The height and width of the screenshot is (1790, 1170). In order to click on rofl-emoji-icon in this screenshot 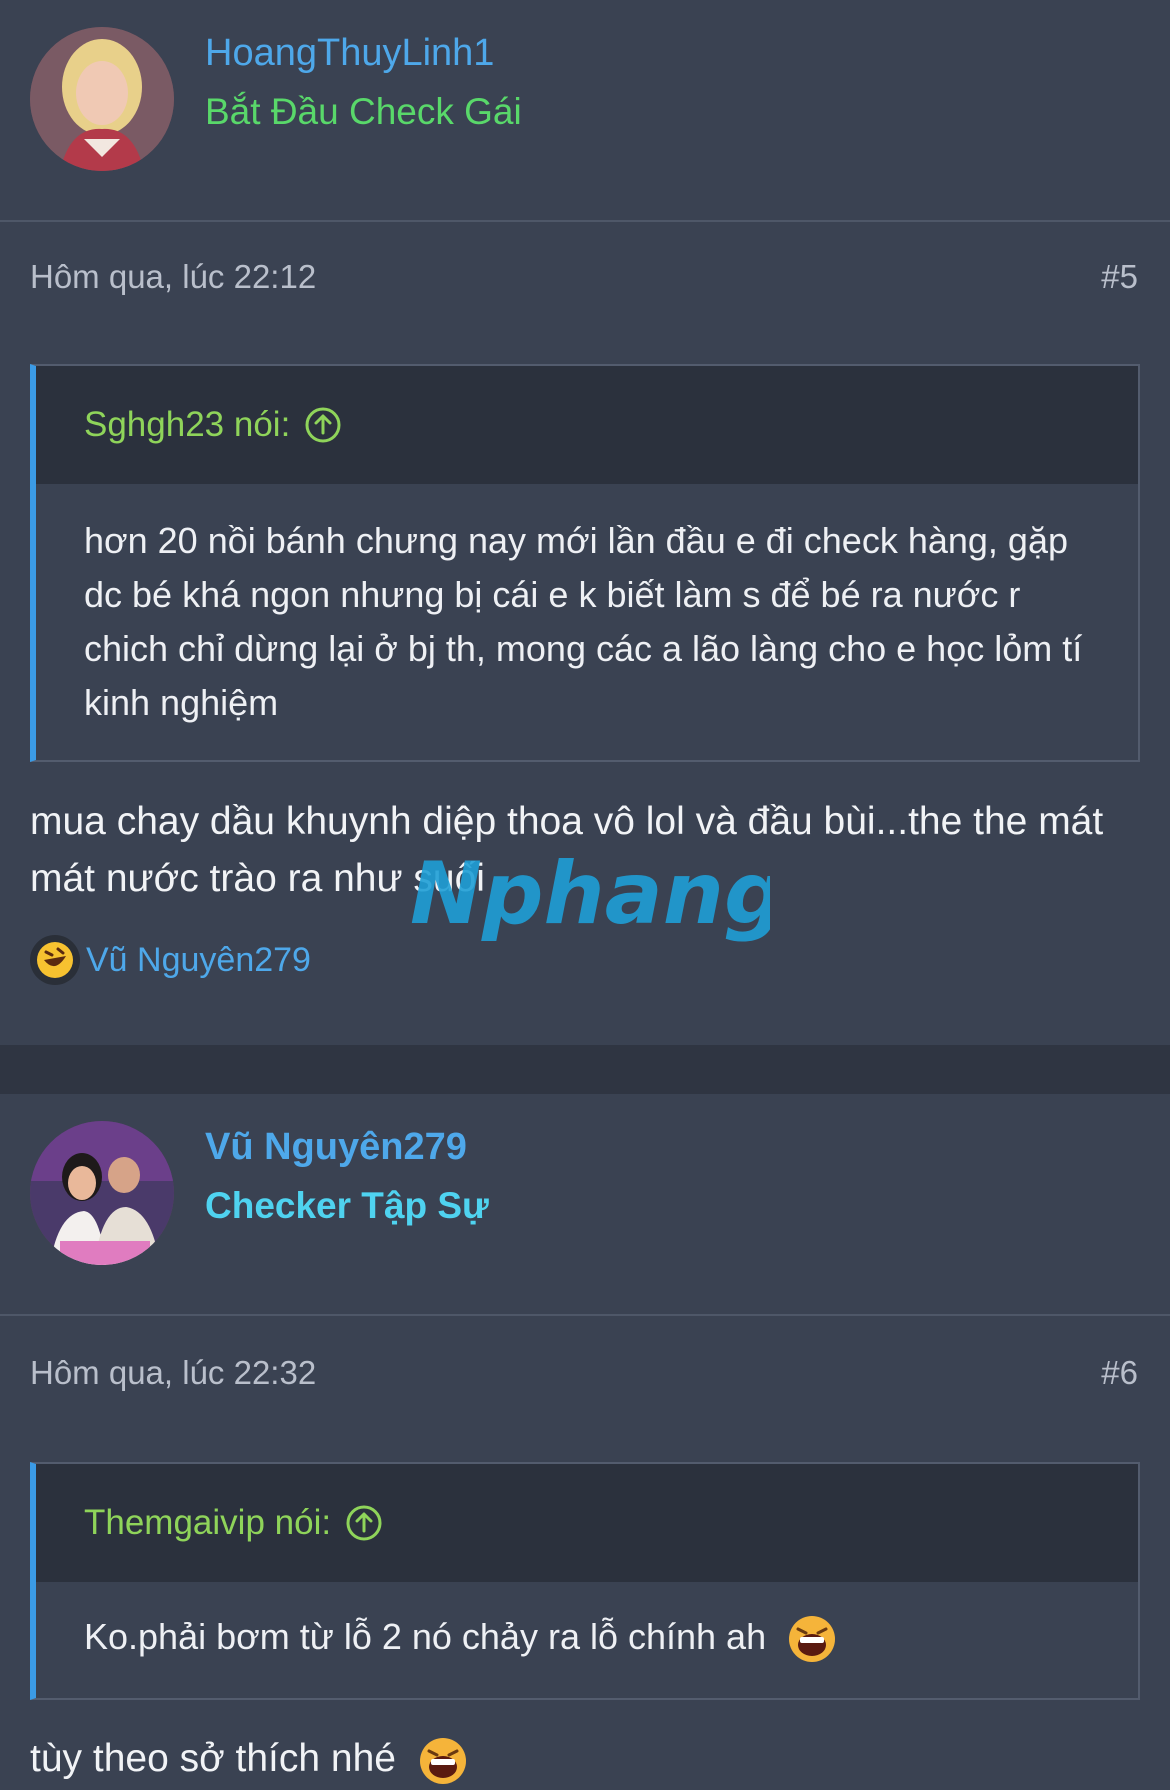, I will do `click(55, 960)`.